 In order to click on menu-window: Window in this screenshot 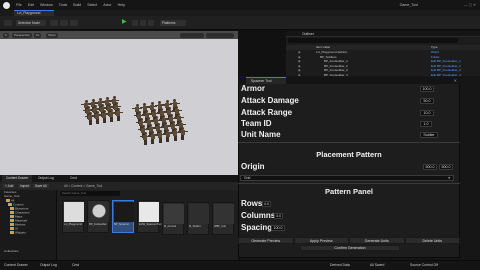, I will do `click(46, 5)`.